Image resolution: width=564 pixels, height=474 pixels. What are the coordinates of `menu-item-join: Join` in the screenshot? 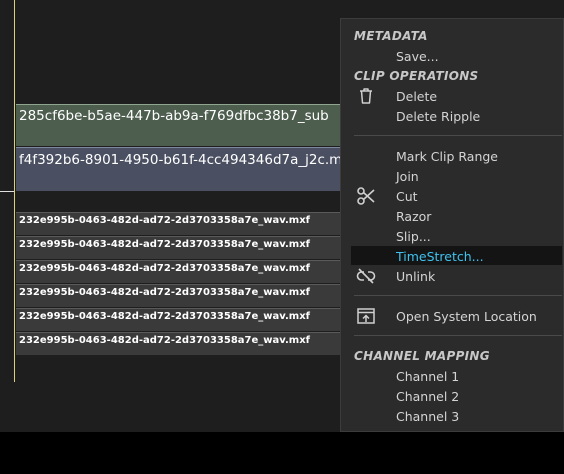 It's located at (407, 176).